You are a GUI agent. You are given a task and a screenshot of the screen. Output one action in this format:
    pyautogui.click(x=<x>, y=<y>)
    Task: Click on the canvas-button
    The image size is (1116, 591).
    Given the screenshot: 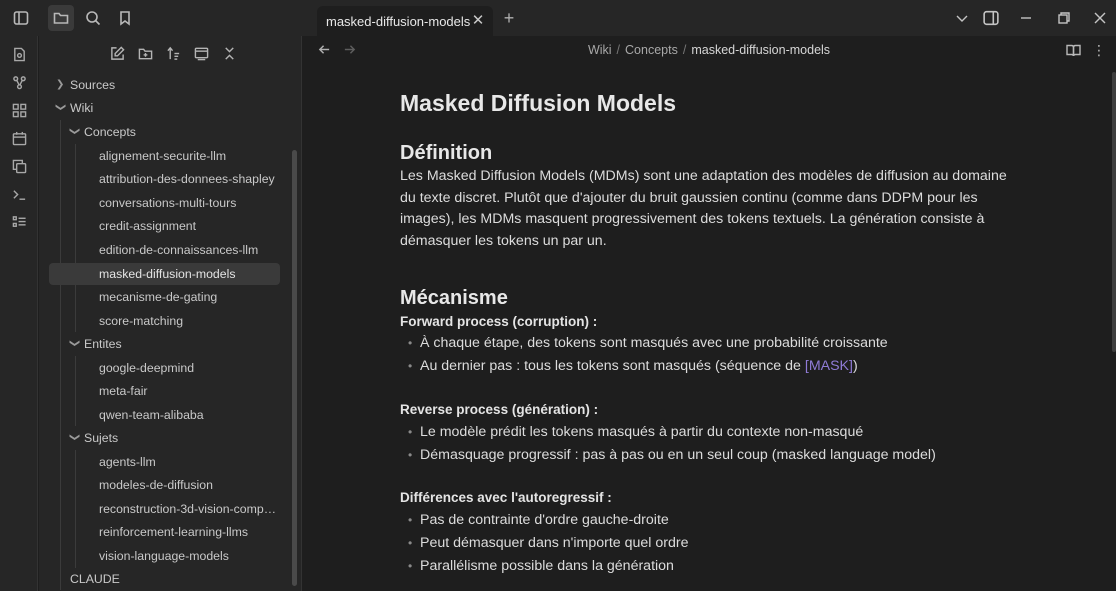 What is the action you would take?
    pyautogui.click(x=19, y=110)
    